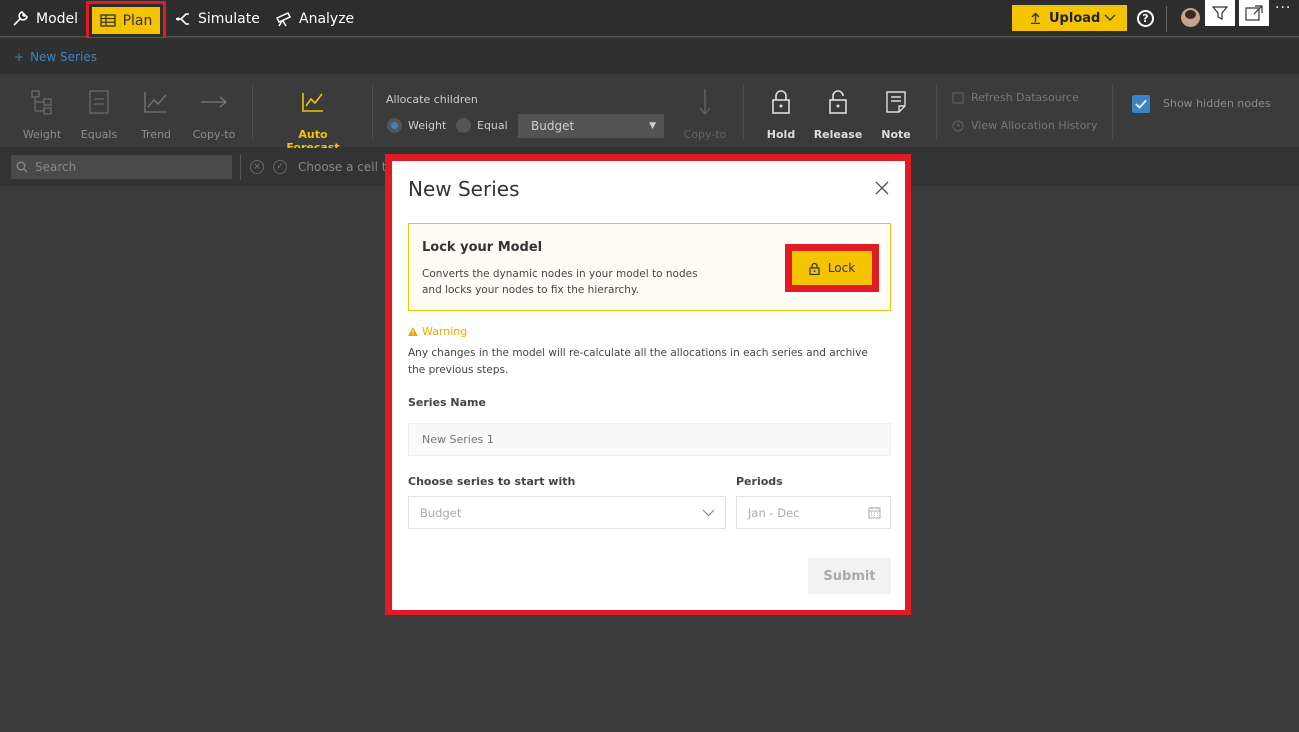 This screenshot has width=1299, height=732. What do you see at coordinates (99, 134) in the screenshot?
I see `equals-label: Equals` at bounding box center [99, 134].